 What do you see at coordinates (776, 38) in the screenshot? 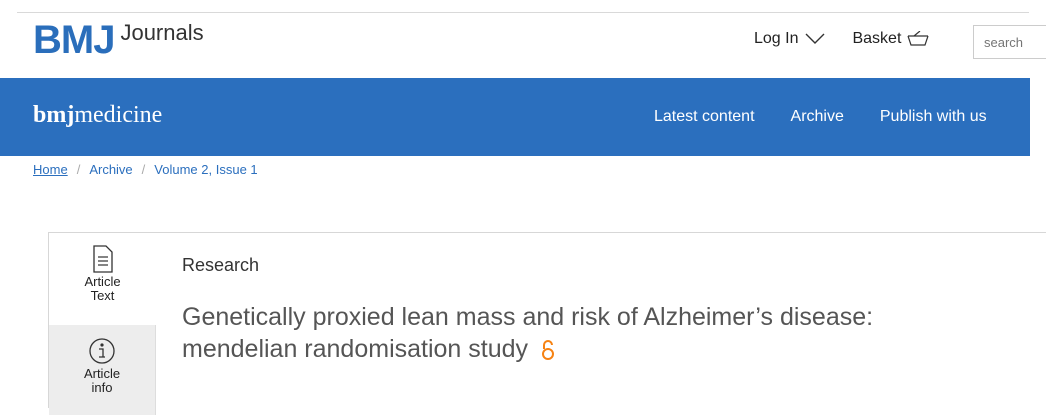
I see `login-label: Log In` at bounding box center [776, 38].